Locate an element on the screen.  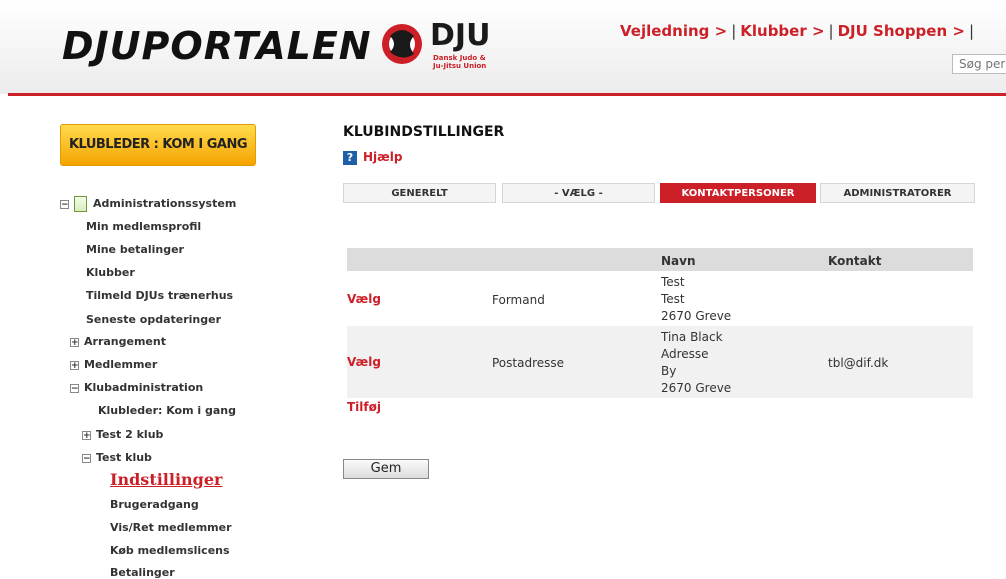
top-navigation: Vejledning > | Klubber > | DJU Shoppen > | is located at coordinates (799, 31).